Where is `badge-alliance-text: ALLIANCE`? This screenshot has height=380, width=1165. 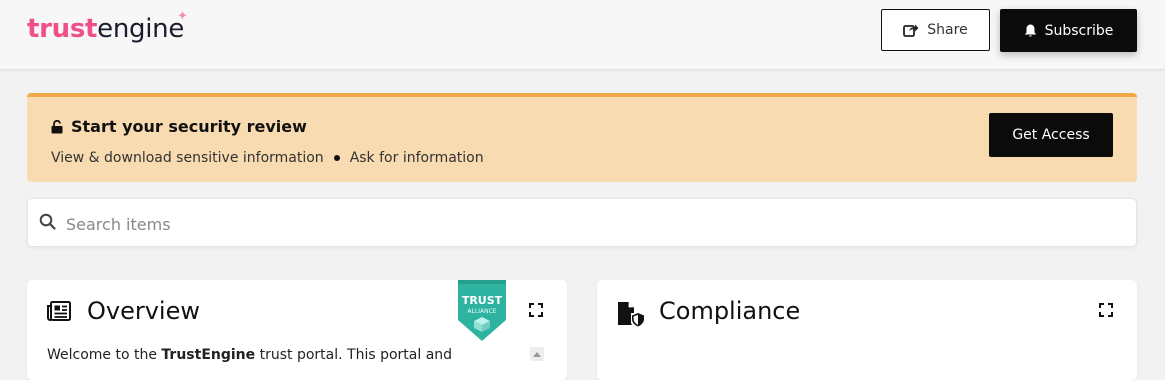
badge-alliance-text: ALLIANCE is located at coordinates (481, 311).